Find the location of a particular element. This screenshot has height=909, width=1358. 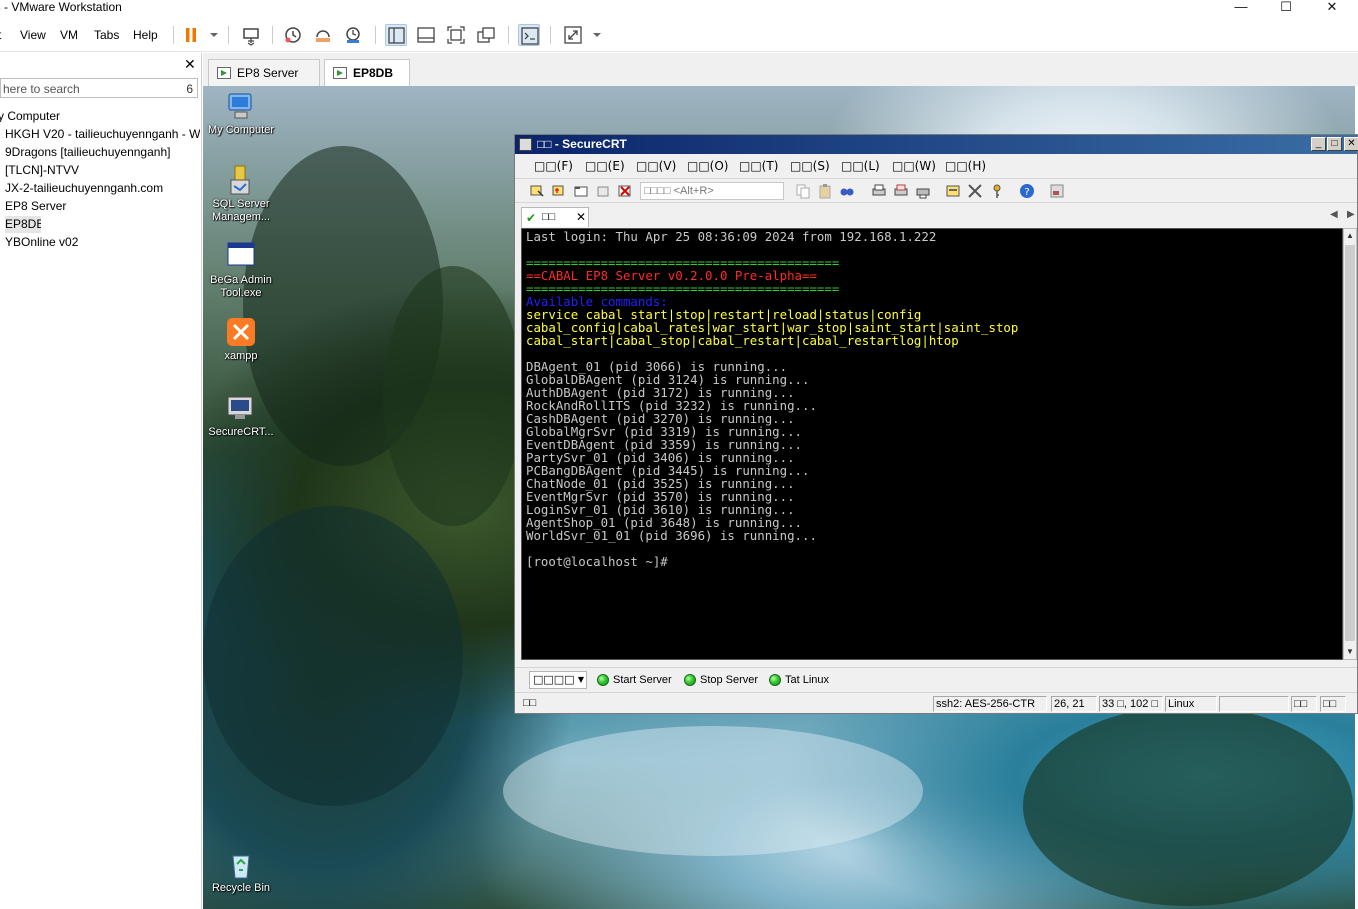

unity-icon is located at coordinates (486, 35).